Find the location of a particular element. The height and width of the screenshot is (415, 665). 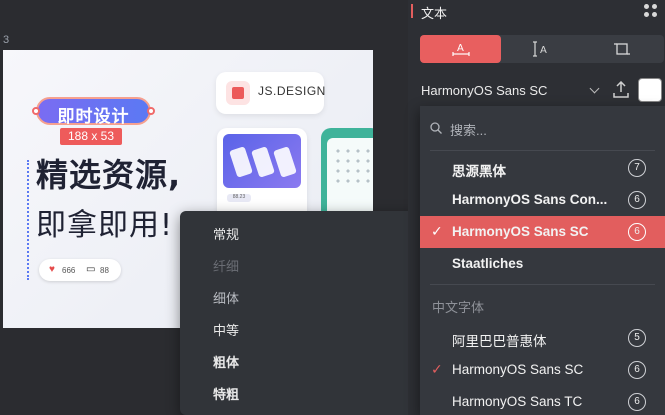

stats-pill: ♥ 666 ▭ 88 is located at coordinates (80, 270).